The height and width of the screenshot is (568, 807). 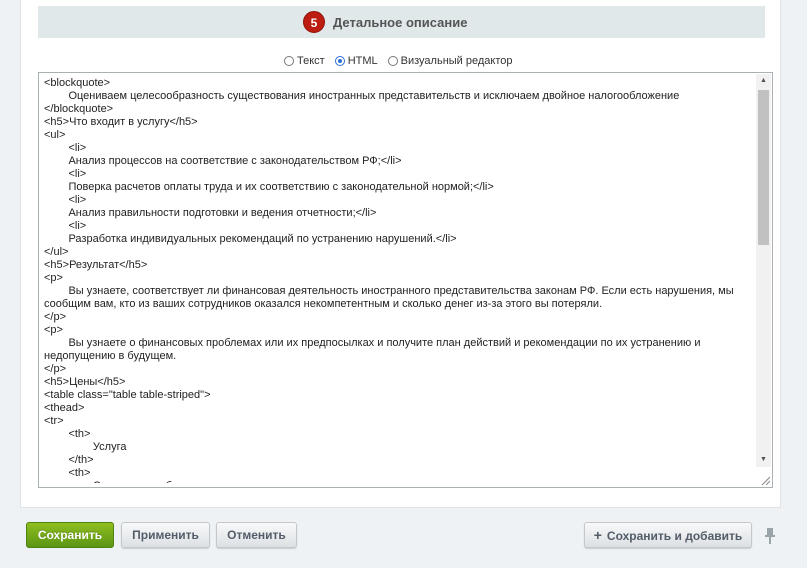 I want to click on radio-text, so click(x=289, y=61).